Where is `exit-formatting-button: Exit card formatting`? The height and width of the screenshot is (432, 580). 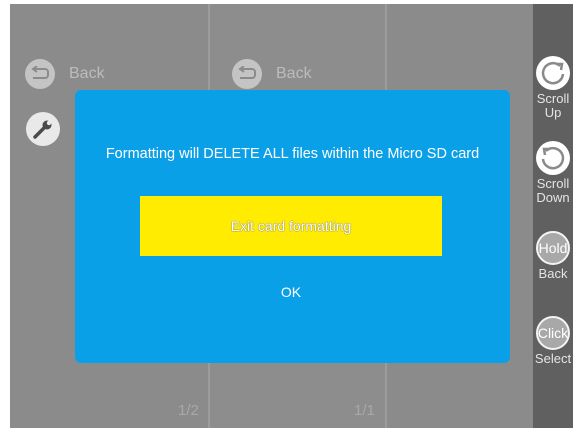
exit-formatting-button: Exit card formatting is located at coordinates (291, 226).